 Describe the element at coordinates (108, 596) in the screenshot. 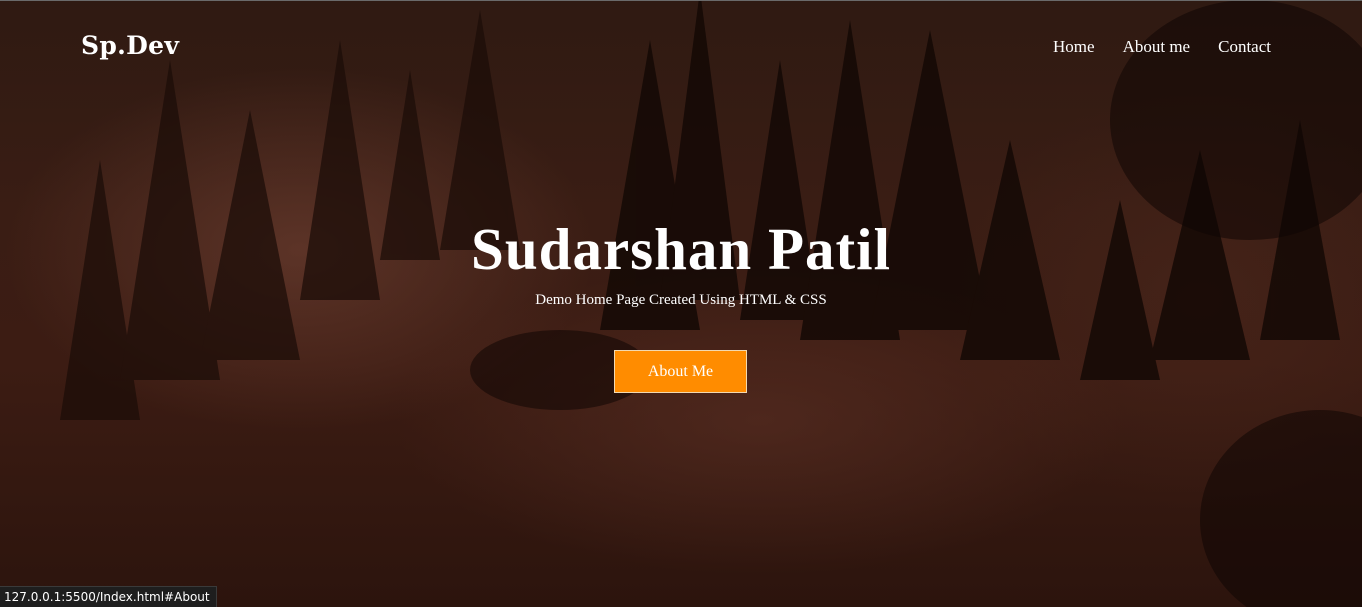

I see `browser-status-url: 127.0.0.1:5500/Index.html#About` at that location.